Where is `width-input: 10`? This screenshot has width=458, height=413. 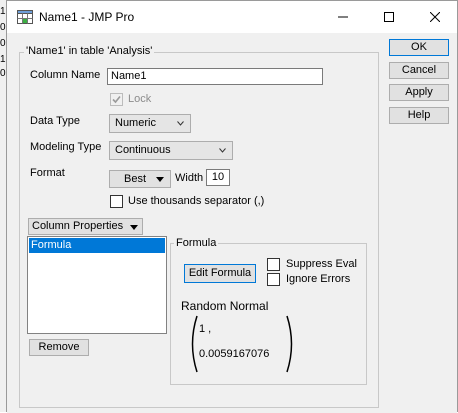 width-input: 10 is located at coordinates (218, 177).